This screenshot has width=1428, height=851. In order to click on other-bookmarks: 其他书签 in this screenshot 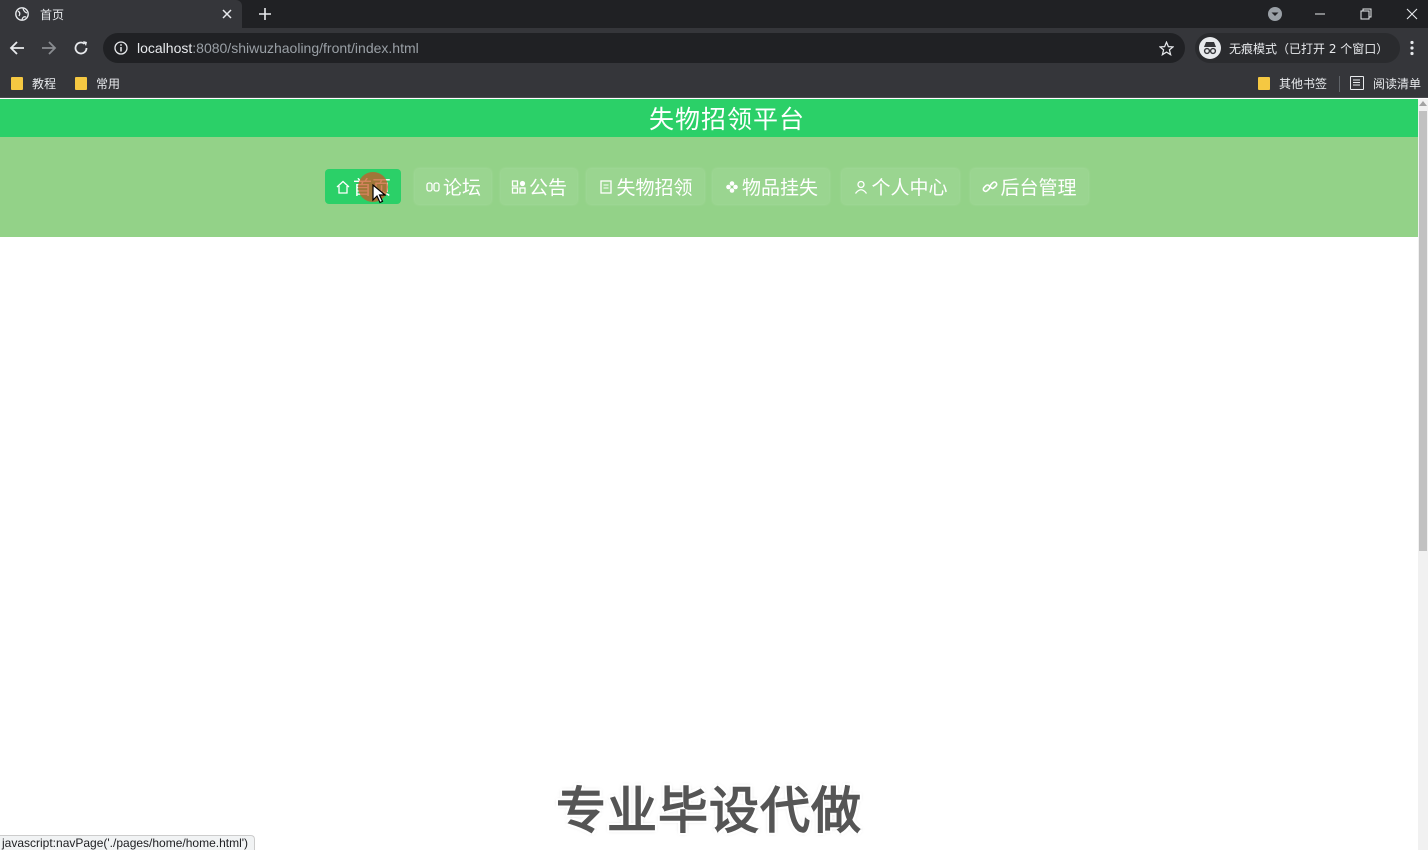, I will do `click(1292, 83)`.